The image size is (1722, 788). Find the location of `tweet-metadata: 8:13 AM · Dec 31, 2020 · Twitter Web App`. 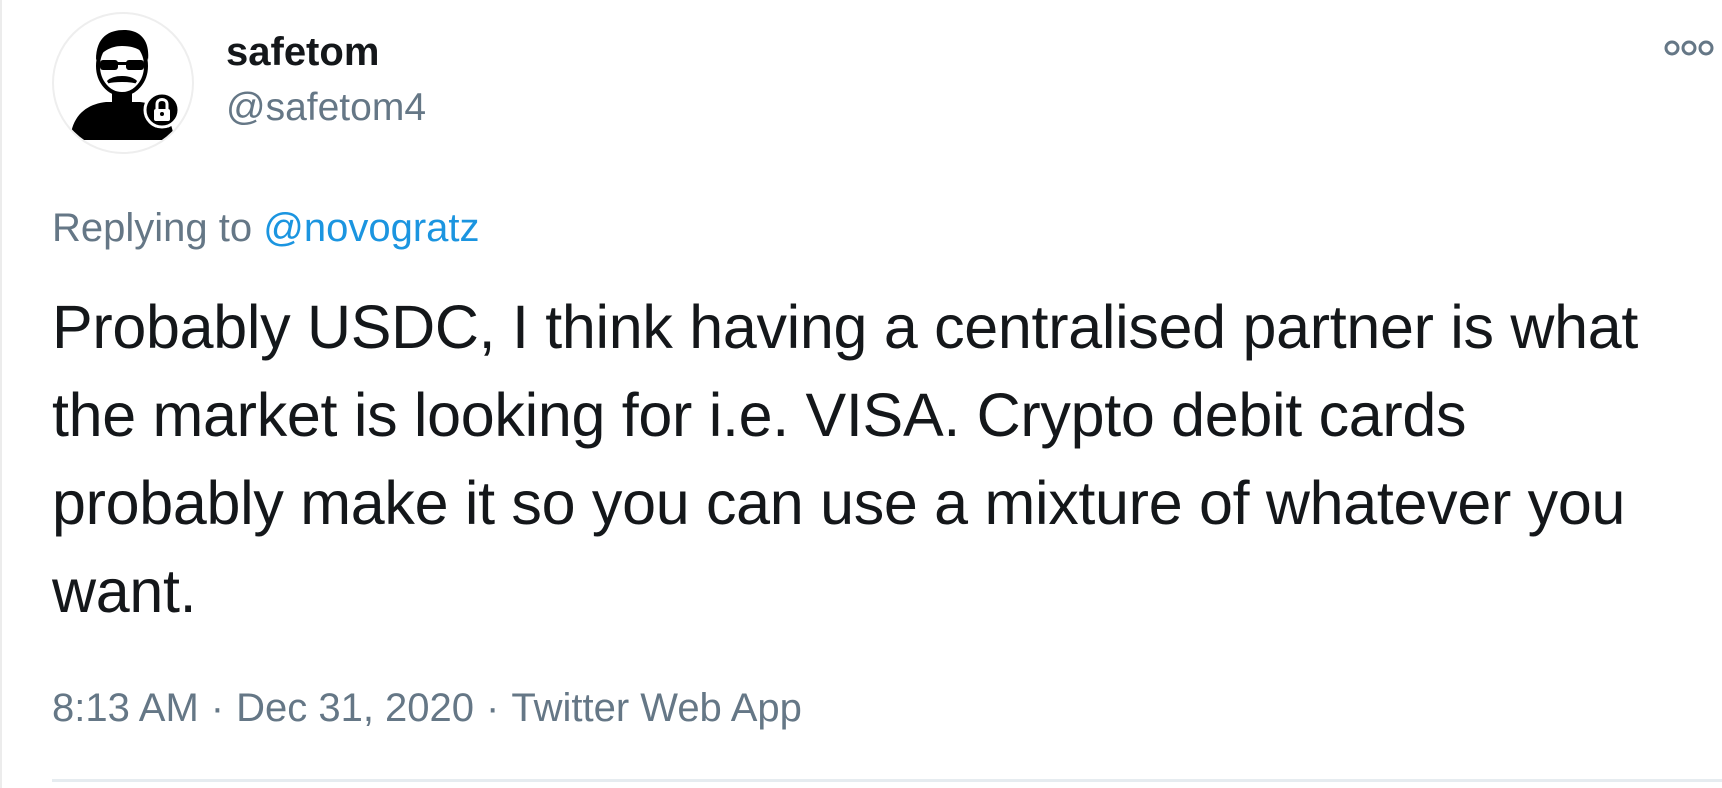

tweet-metadata: 8:13 AM · Dec 31, 2020 · Twitter Web App is located at coordinates (427, 708).